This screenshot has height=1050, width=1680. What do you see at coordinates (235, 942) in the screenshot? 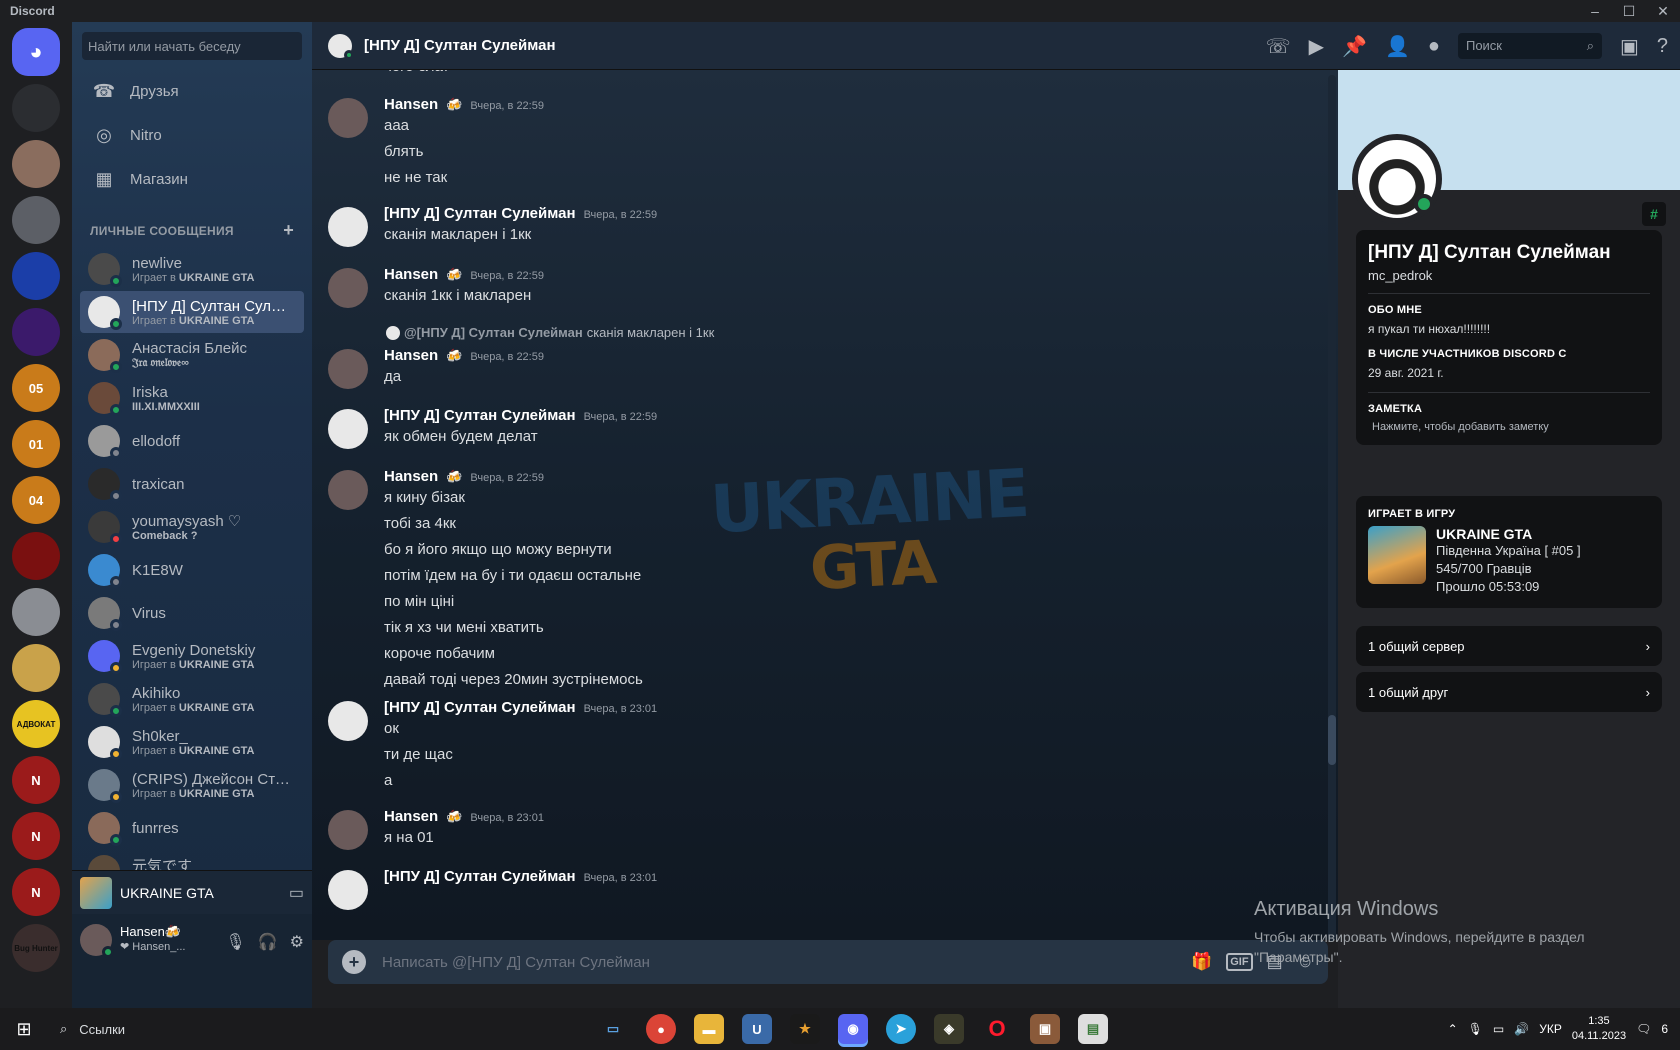
I see `microphone-icon: 🎙` at bounding box center [235, 942].